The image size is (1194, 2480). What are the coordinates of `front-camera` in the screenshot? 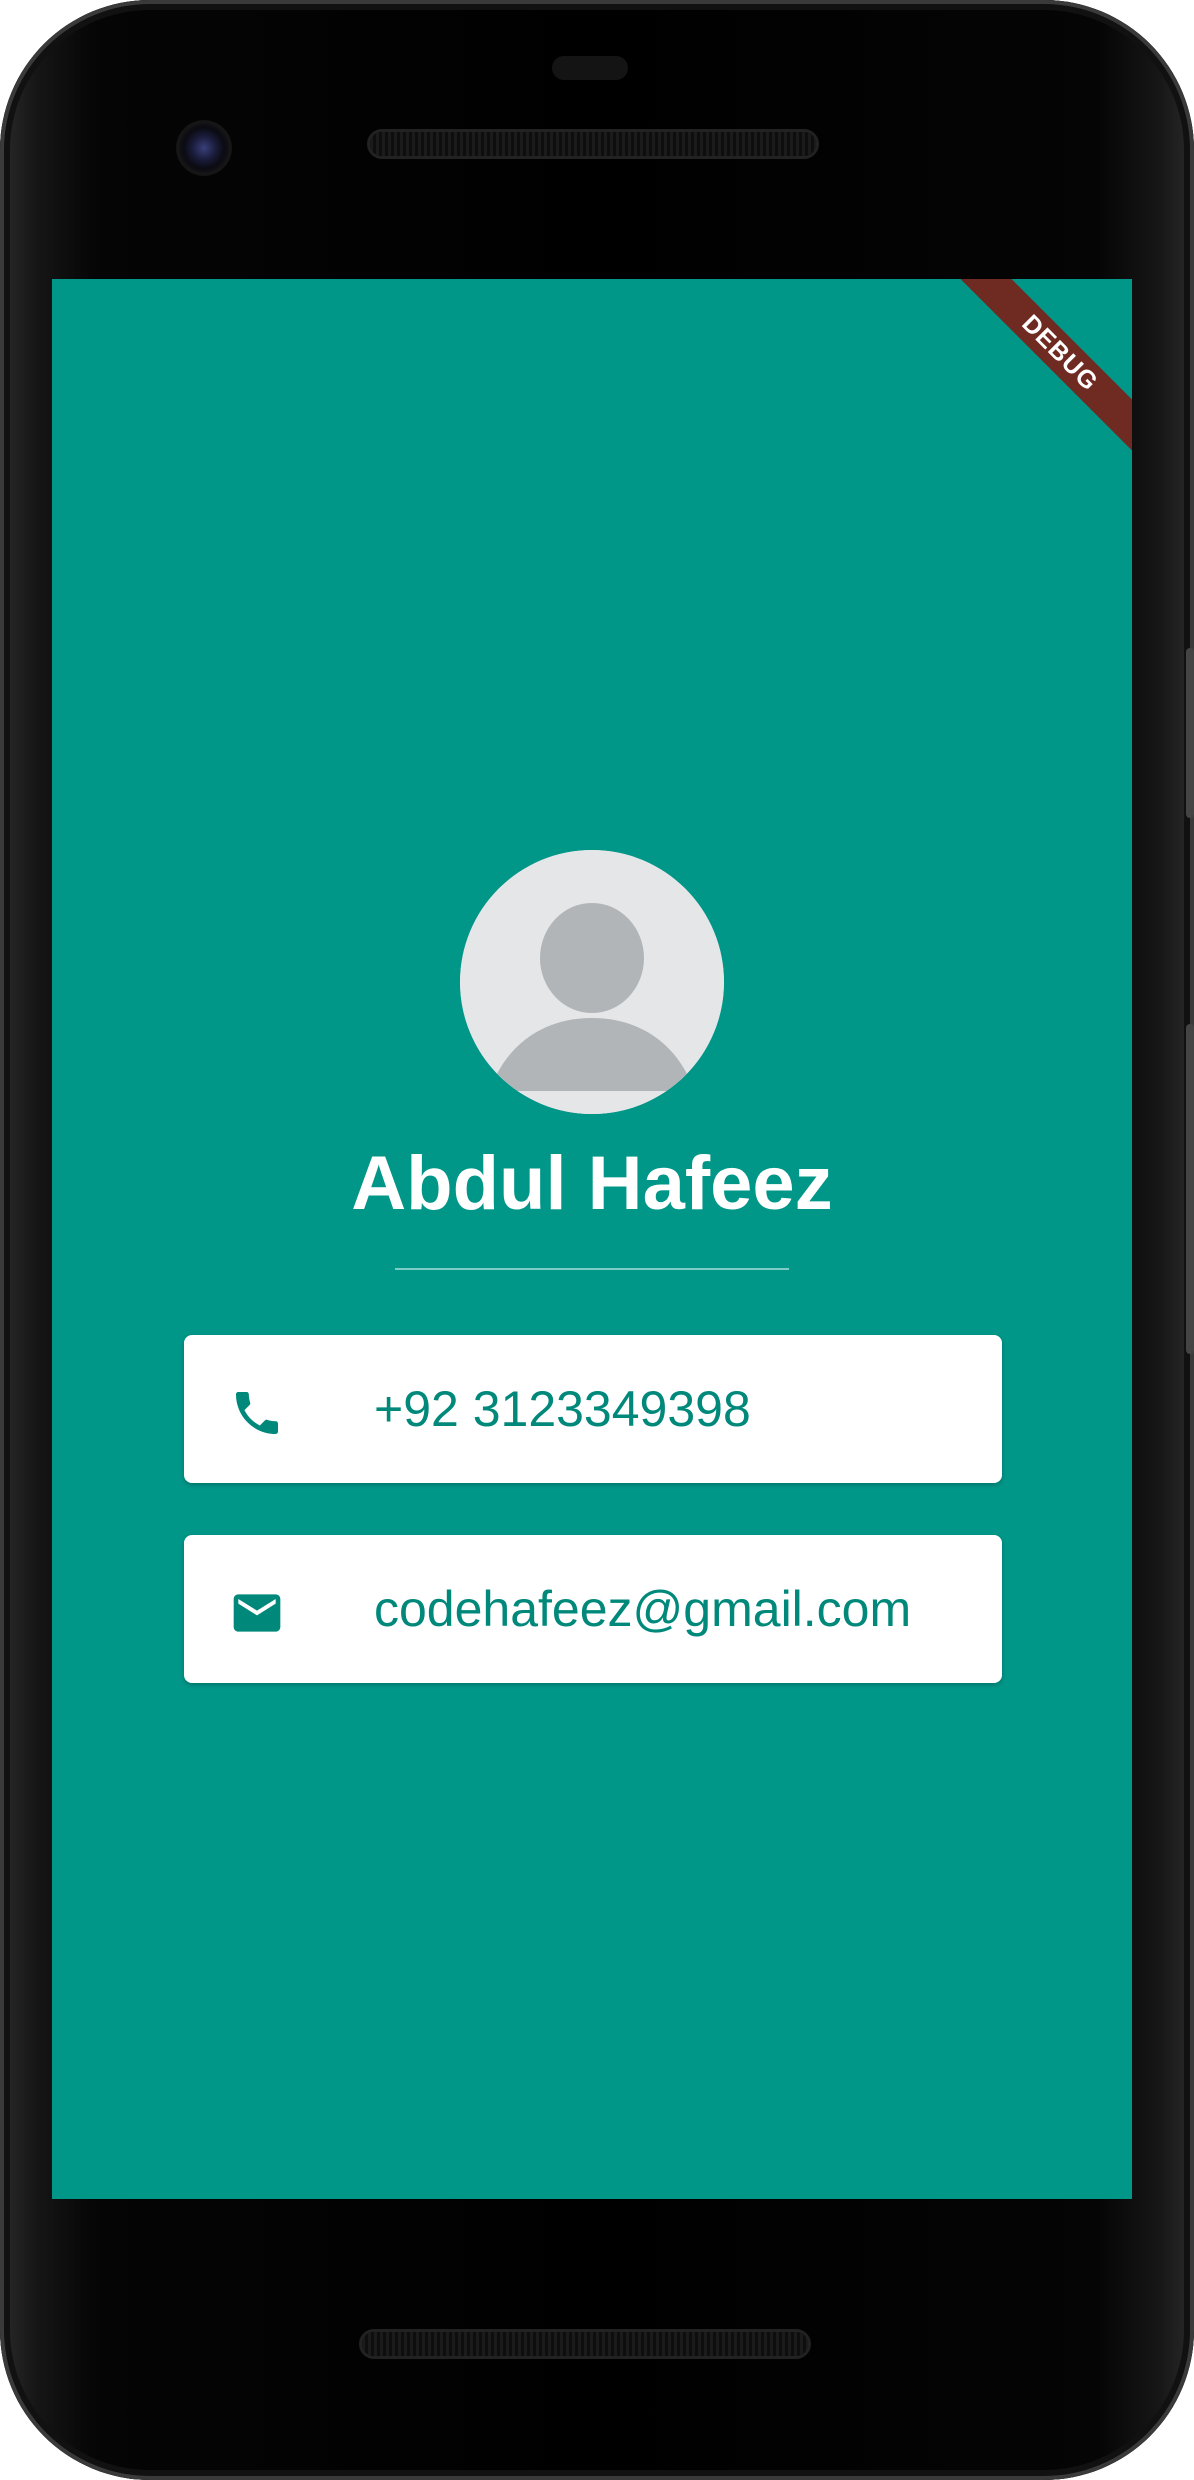 It's located at (204, 148).